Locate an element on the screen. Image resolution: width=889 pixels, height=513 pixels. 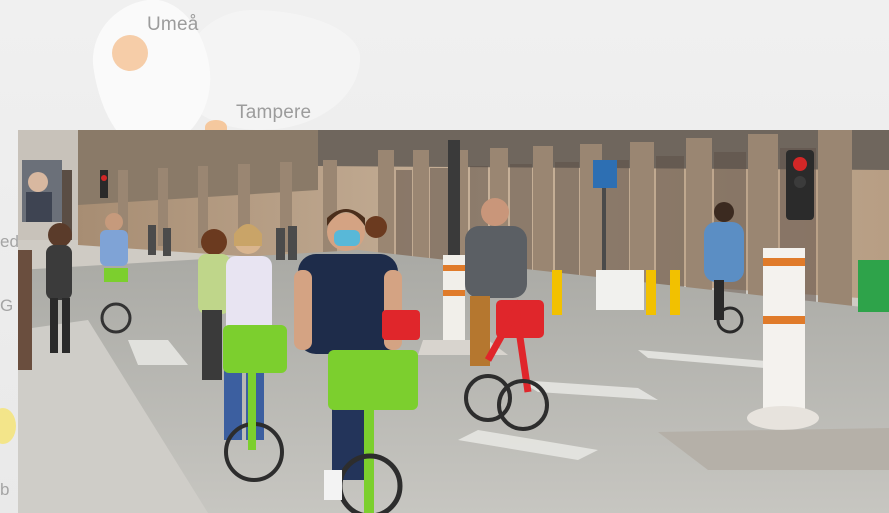
city-label-umea: Umeå is located at coordinates (173, 24).